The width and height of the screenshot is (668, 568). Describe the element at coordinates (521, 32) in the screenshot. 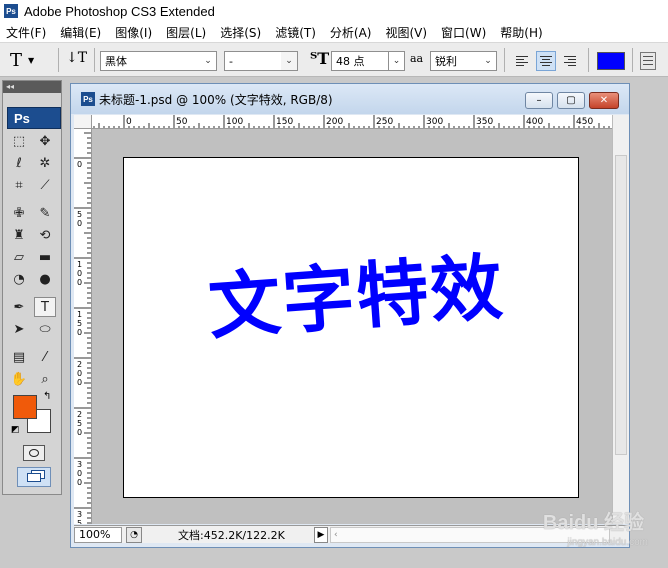

I see `menu-help: 帮助(H)` at that location.